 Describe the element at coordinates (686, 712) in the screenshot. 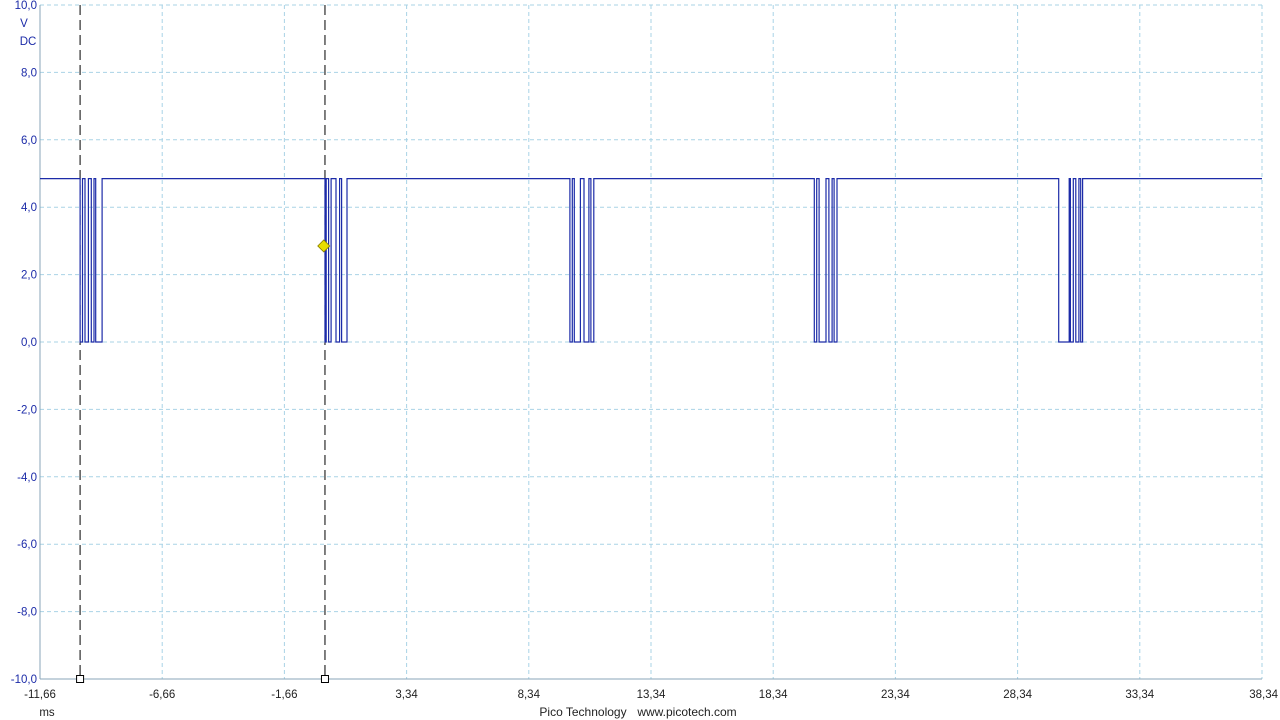

I see `footer-url: www.picotech.com` at that location.